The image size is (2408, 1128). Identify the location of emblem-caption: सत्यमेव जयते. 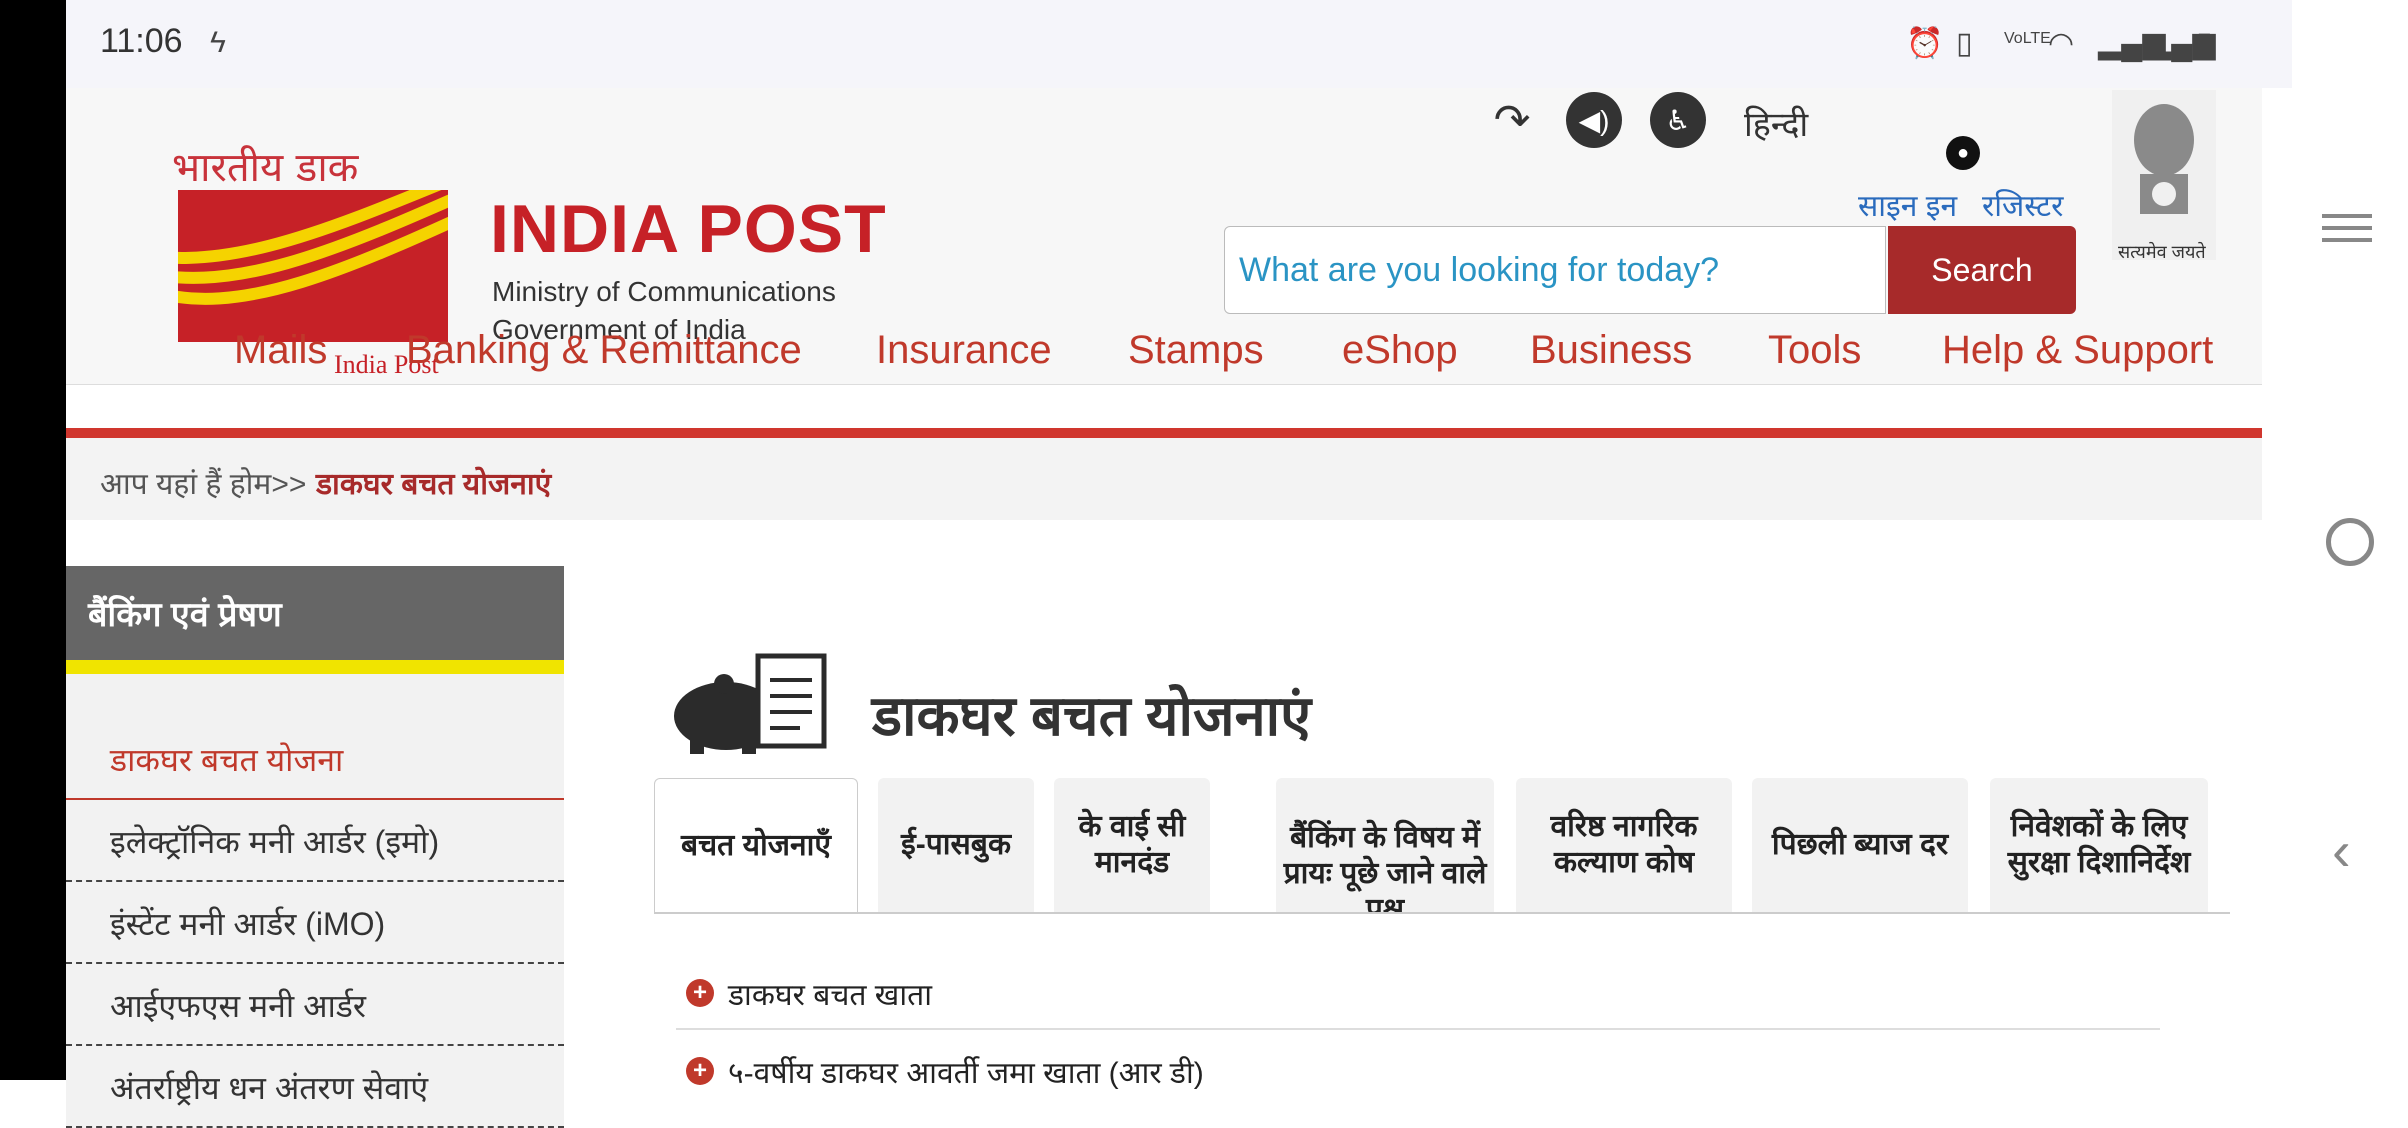
(2162, 252).